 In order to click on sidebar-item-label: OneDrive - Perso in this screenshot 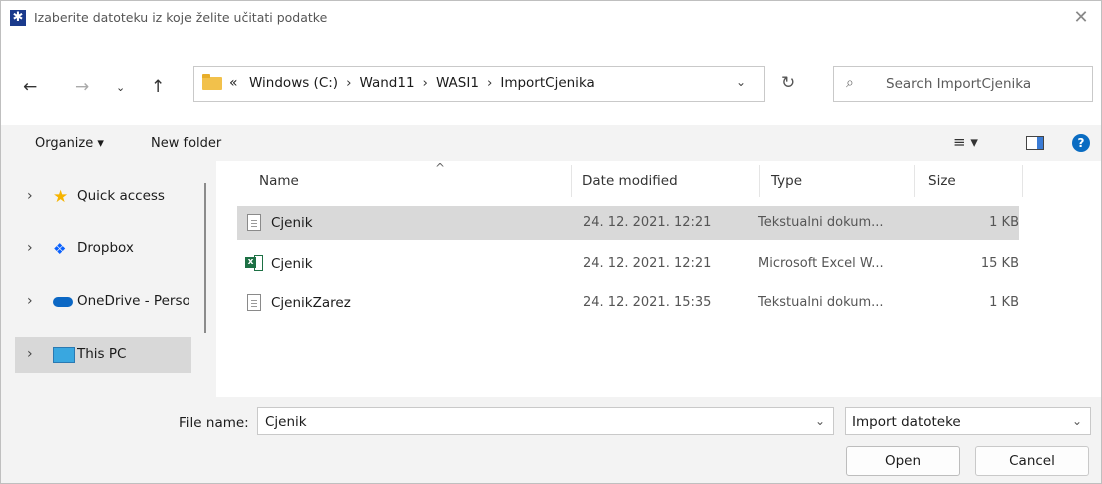, I will do `click(133, 301)`.